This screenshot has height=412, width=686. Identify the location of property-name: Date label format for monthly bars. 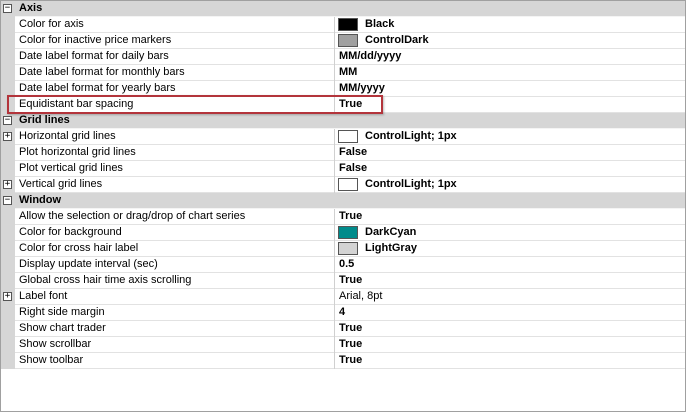
(102, 72).